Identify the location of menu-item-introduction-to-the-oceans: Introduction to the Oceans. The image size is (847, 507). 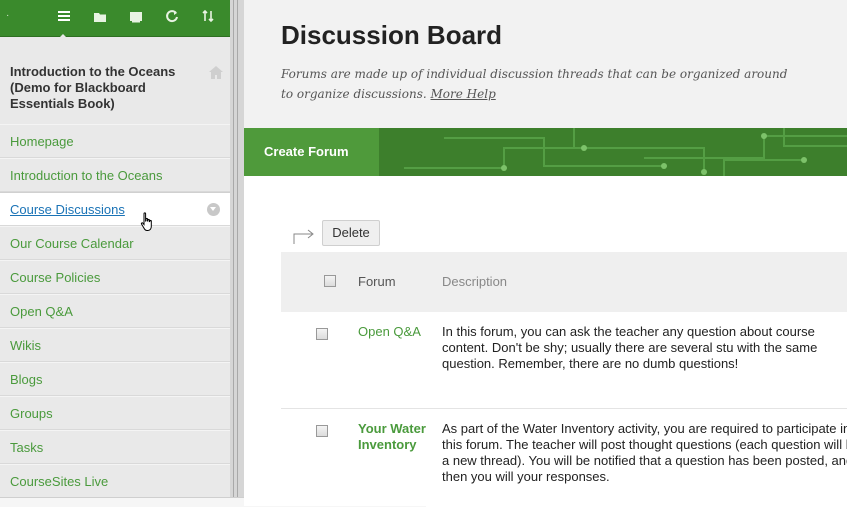
(115, 175).